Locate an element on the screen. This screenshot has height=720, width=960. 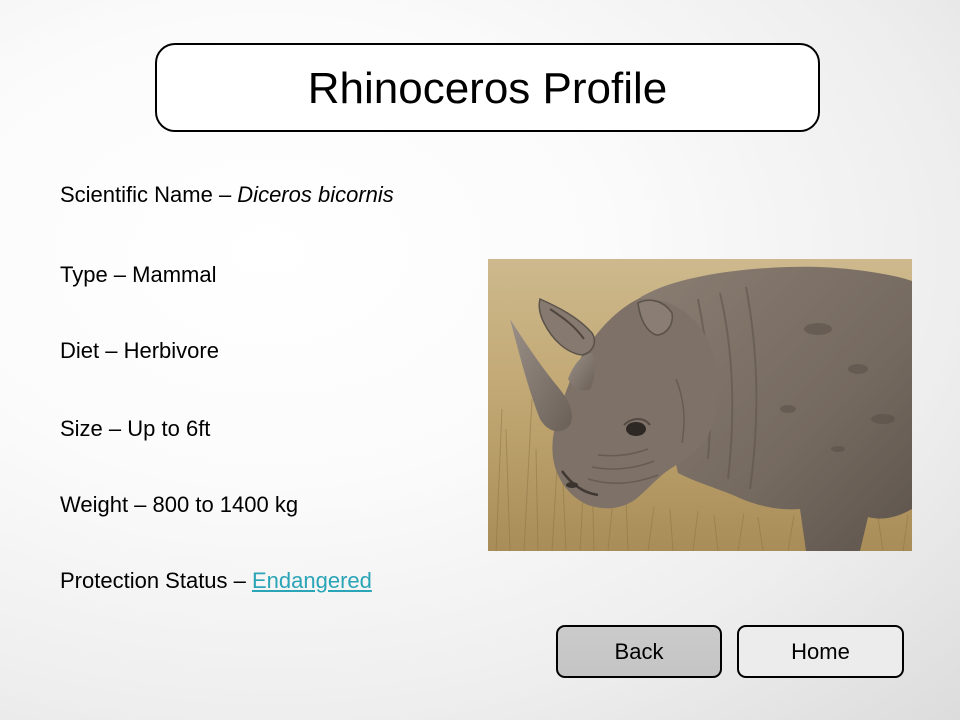
home-button: Home is located at coordinates (820, 651).